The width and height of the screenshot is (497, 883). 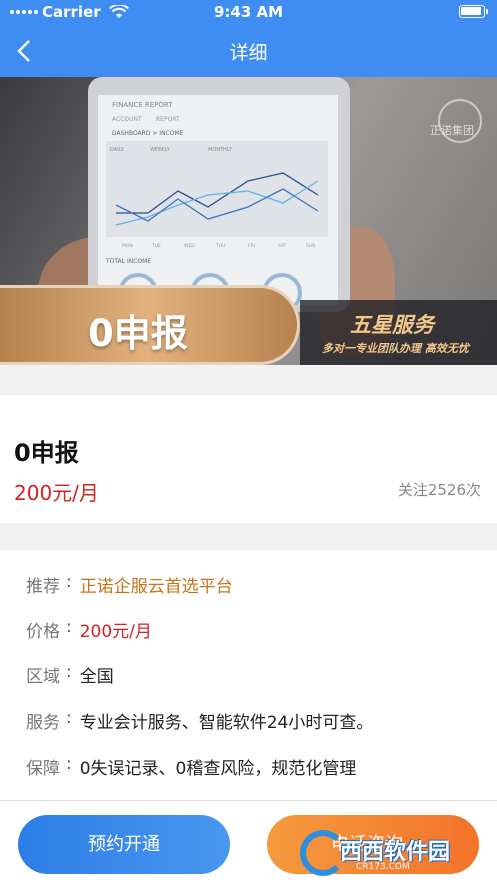 I want to click on product-price: 200元/月, so click(x=56, y=493).